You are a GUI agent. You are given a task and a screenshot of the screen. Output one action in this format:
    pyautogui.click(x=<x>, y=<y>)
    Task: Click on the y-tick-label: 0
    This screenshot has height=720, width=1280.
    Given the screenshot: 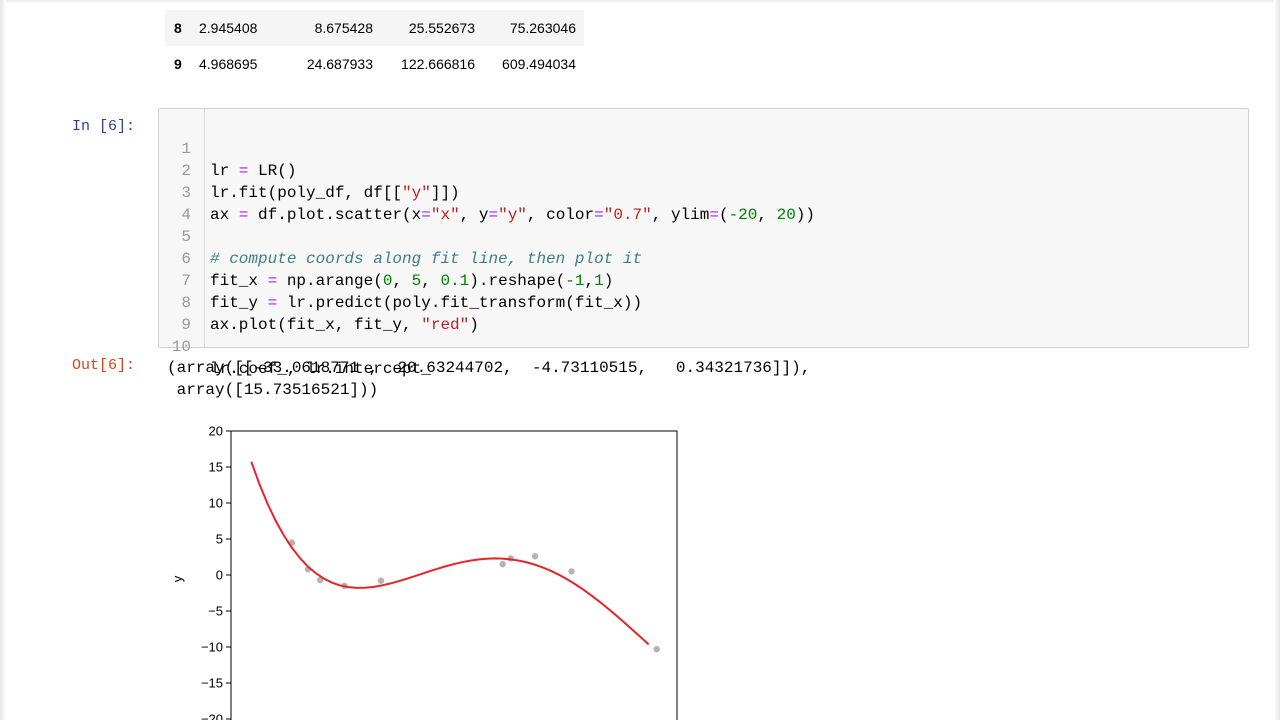 What is the action you would take?
    pyautogui.click(x=219, y=575)
    